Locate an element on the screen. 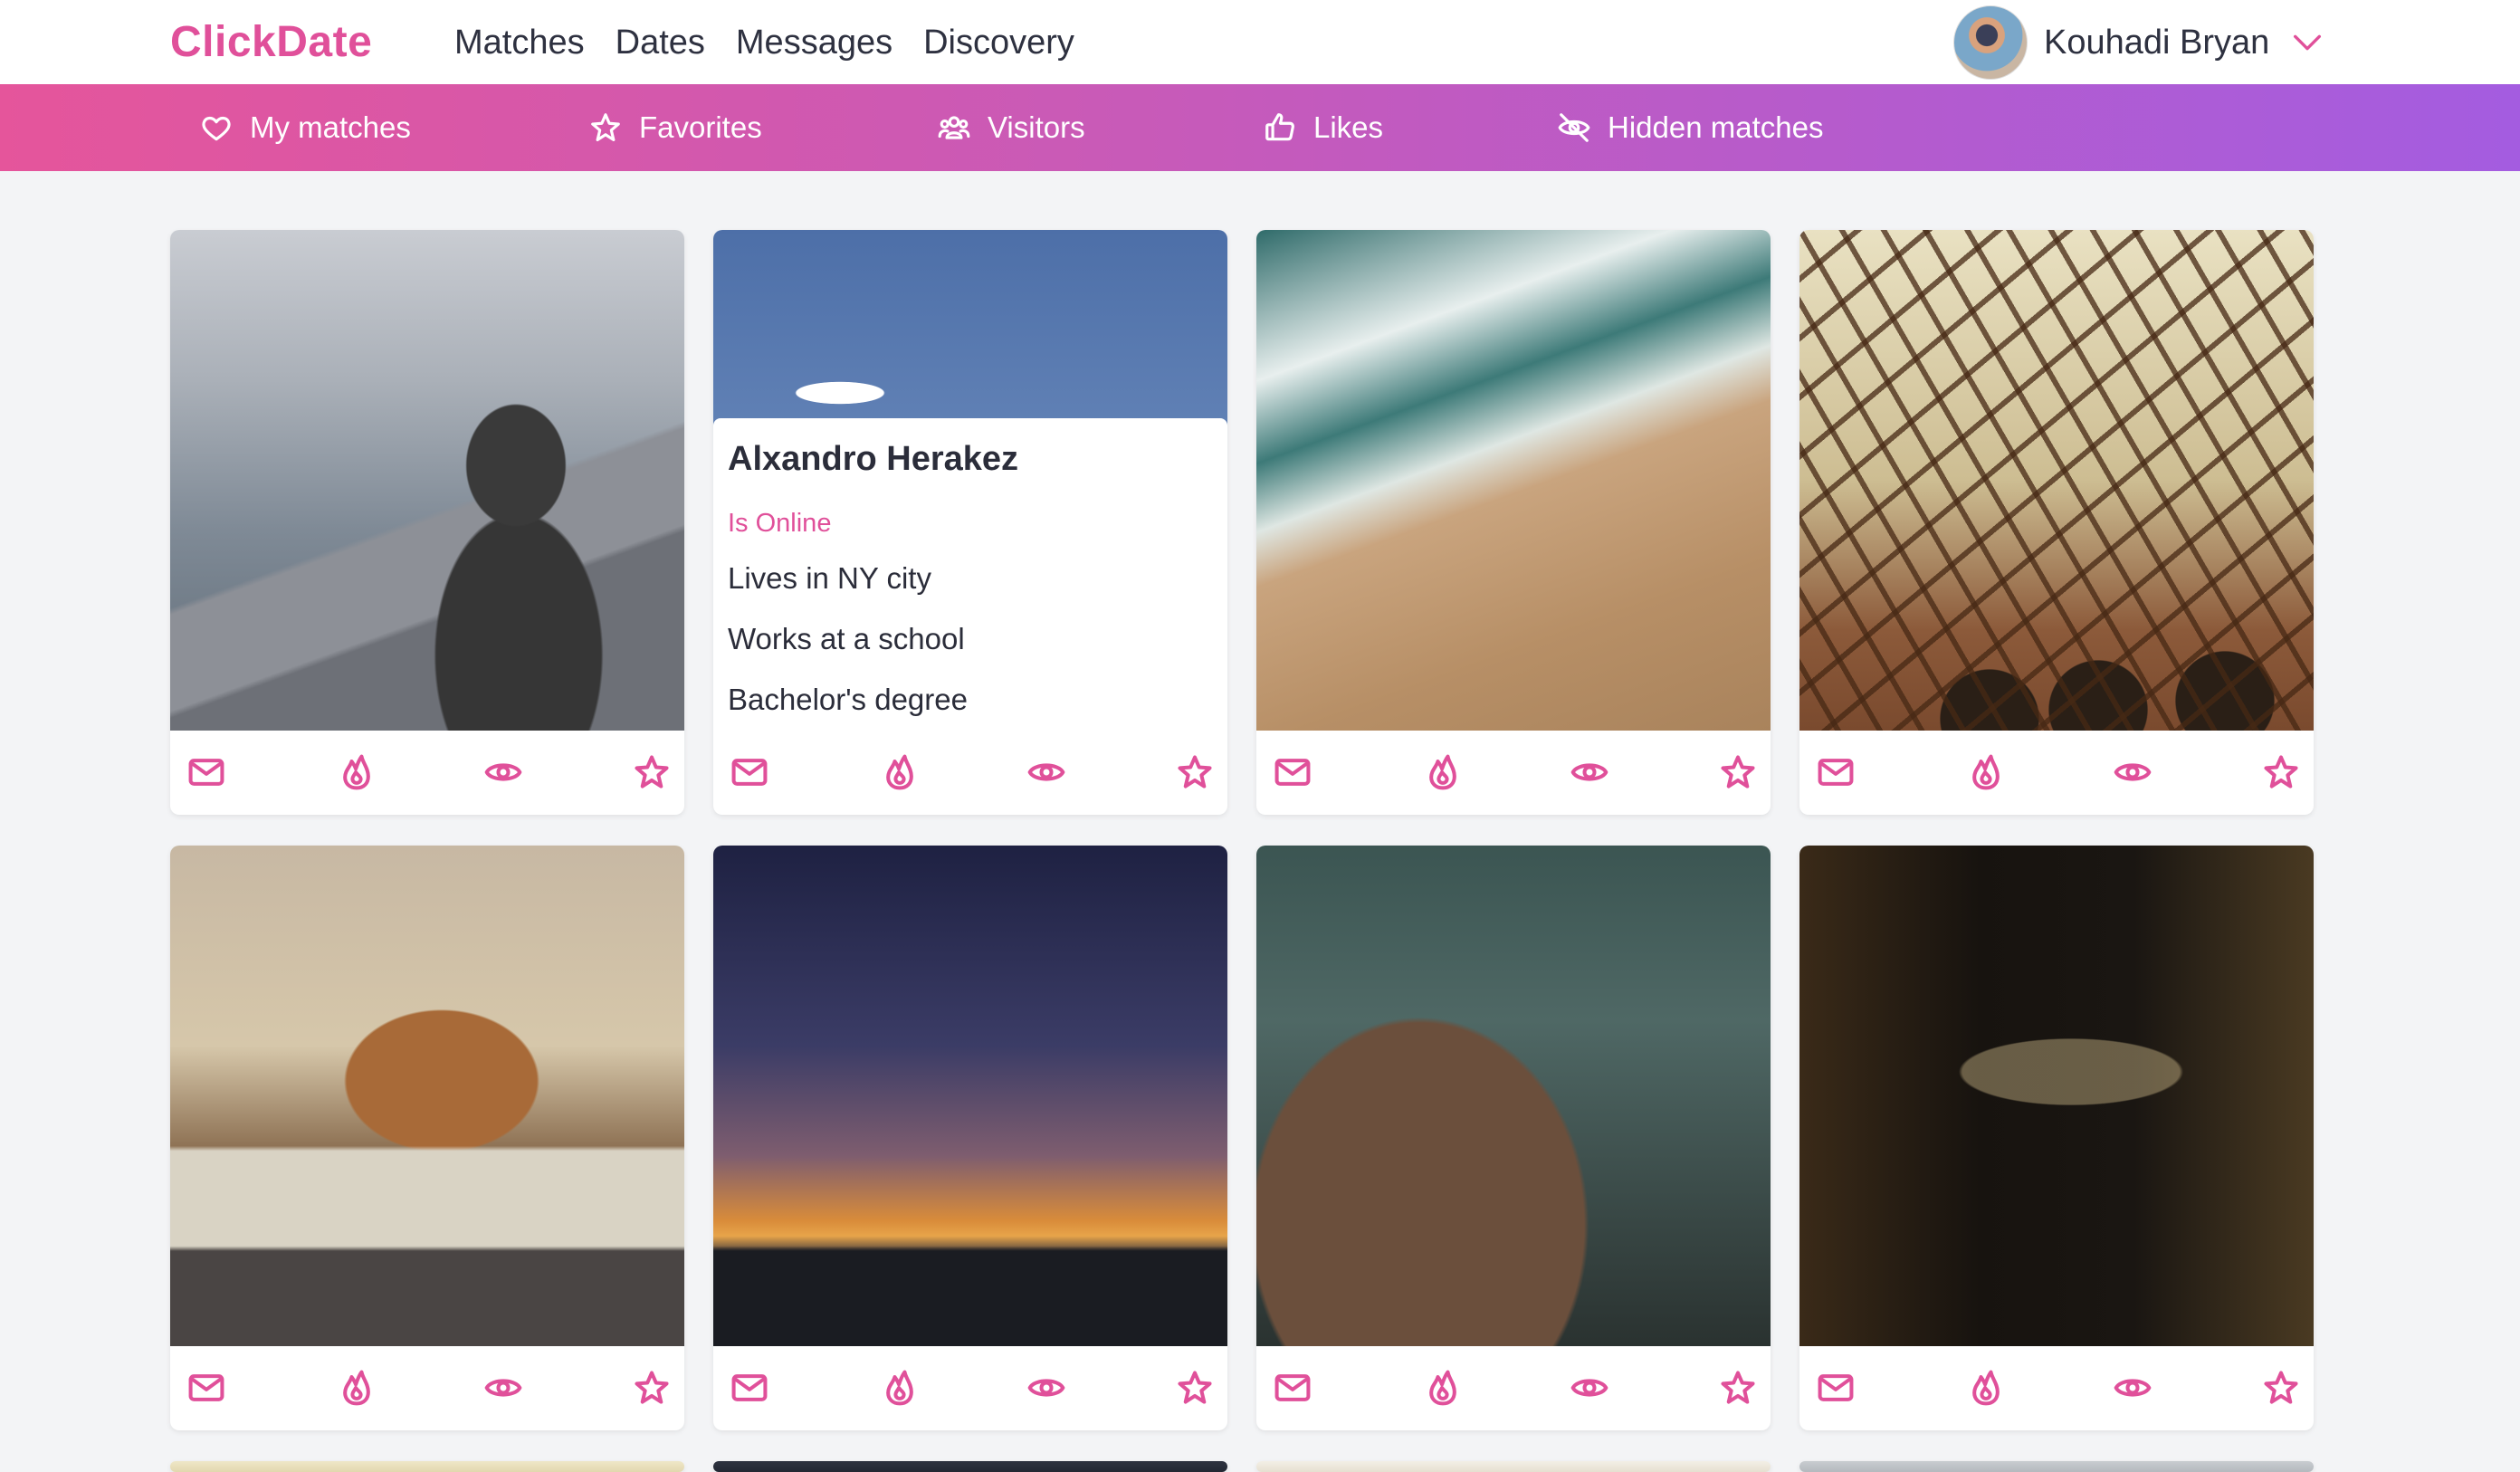  subnav-label: Likes is located at coordinates (1348, 127).